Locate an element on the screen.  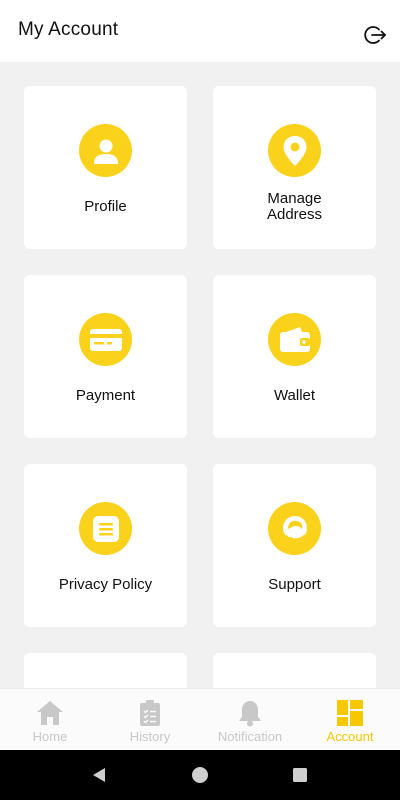
home-button-icon is located at coordinates (200, 775).